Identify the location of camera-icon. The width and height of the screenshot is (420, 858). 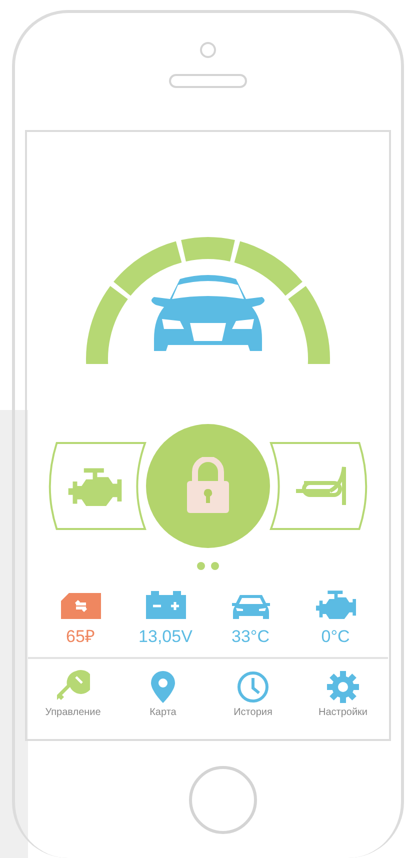
(208, 50).